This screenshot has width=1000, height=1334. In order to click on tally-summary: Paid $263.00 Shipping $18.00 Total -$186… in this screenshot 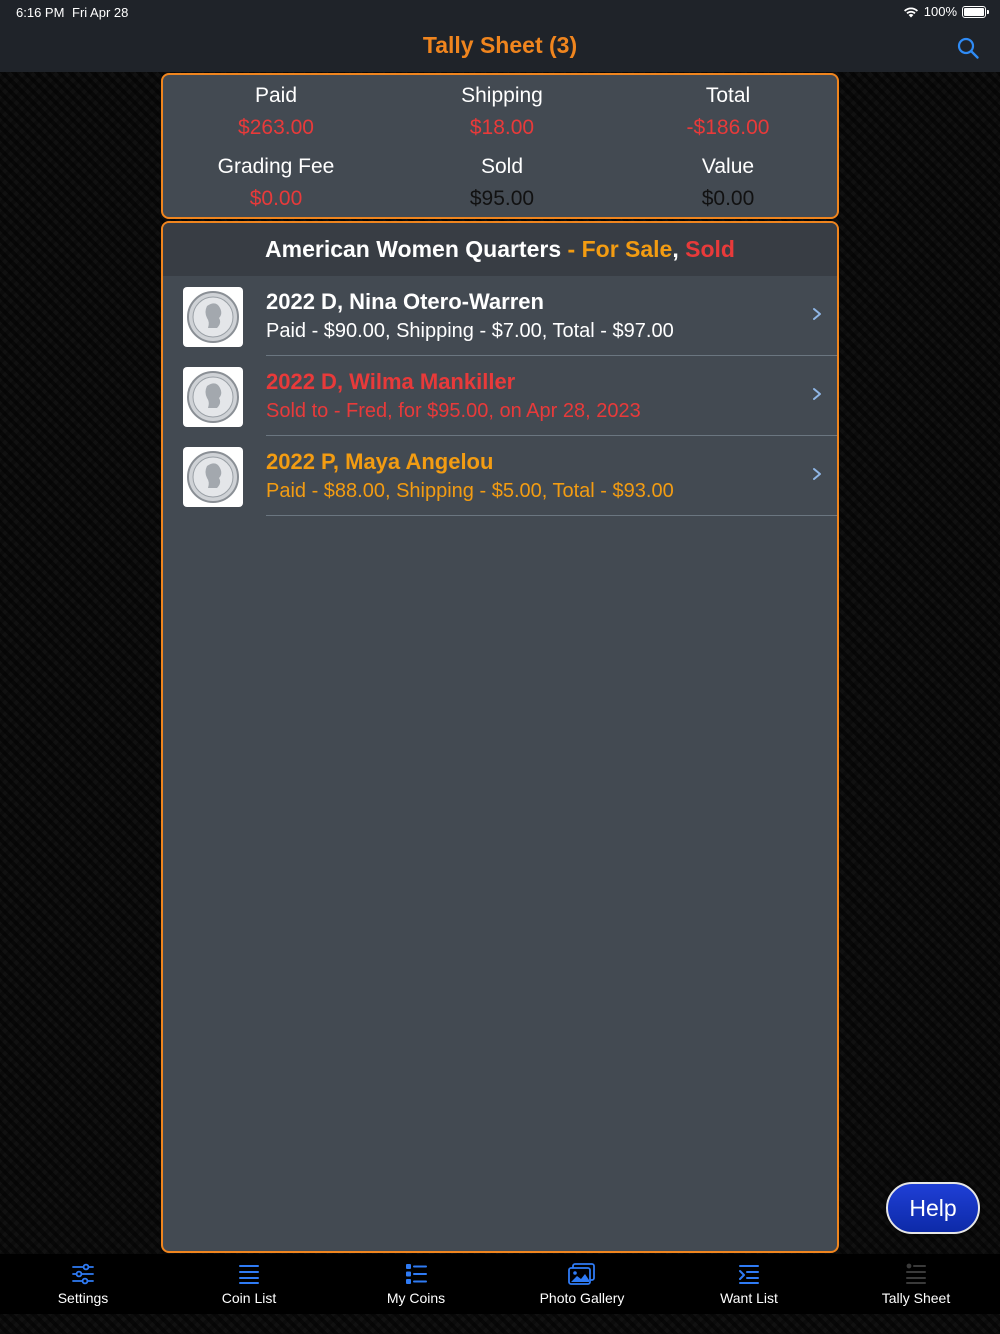, I will do `click(500, 146)`.